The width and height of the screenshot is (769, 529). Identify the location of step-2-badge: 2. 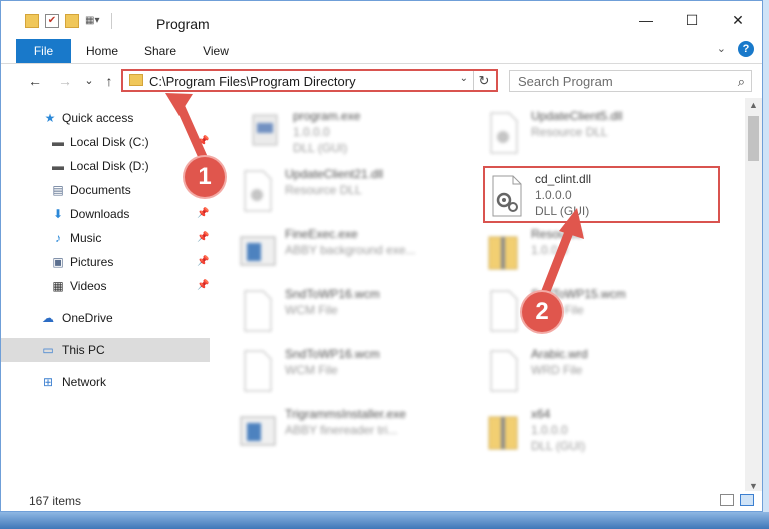
(542, 312).